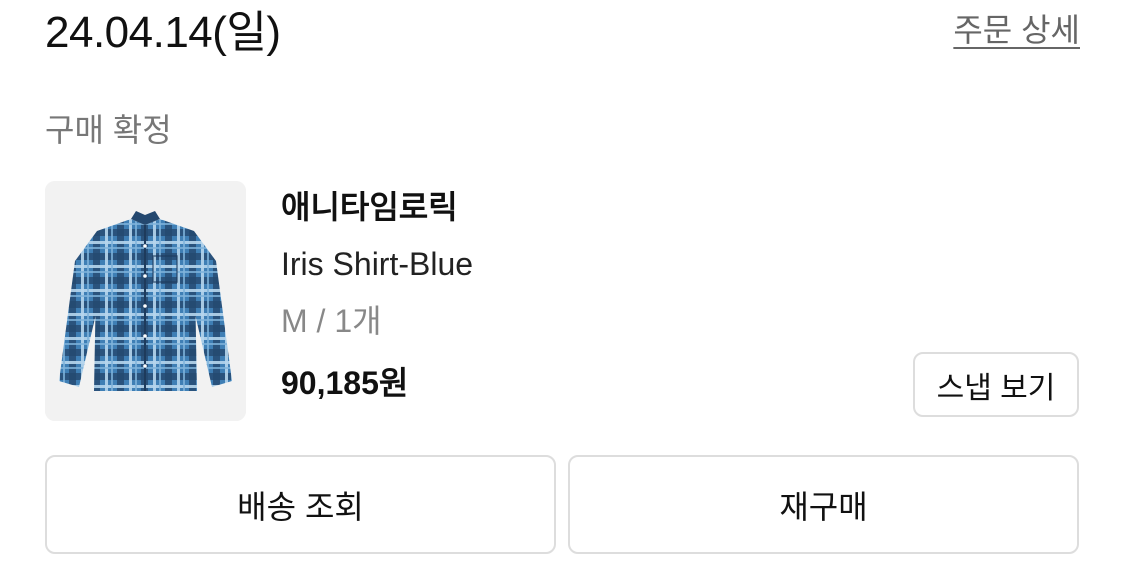  Describe the element at coordinates (996, 384) in the screenshot. I see `snap-view-button: 스냅 보기` at that location.